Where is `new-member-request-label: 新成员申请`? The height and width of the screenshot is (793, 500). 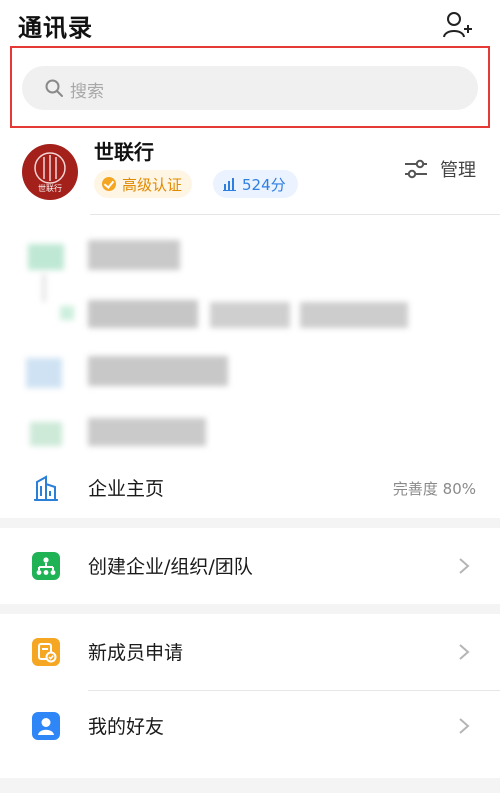 new-member-request-label: 新成员申请 is located at coordinates (136, 653).